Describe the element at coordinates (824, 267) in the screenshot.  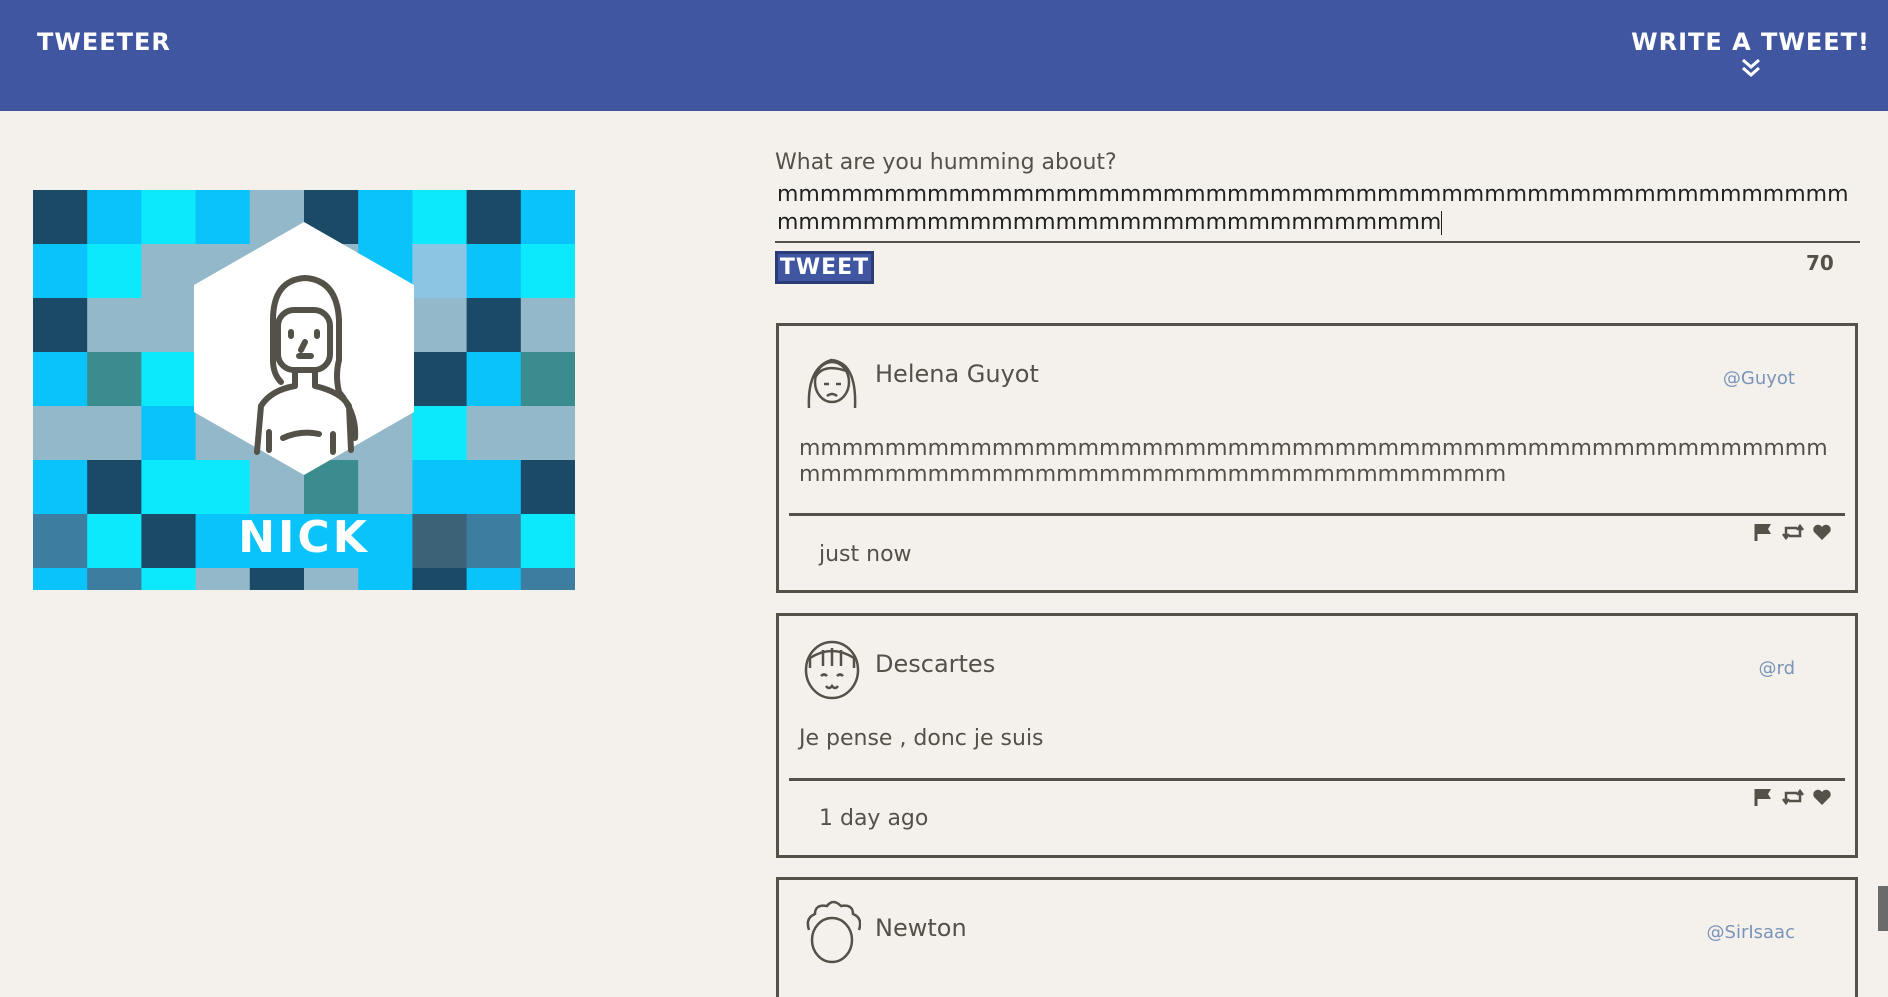
I see `tweet-button: TWEET` at that location.